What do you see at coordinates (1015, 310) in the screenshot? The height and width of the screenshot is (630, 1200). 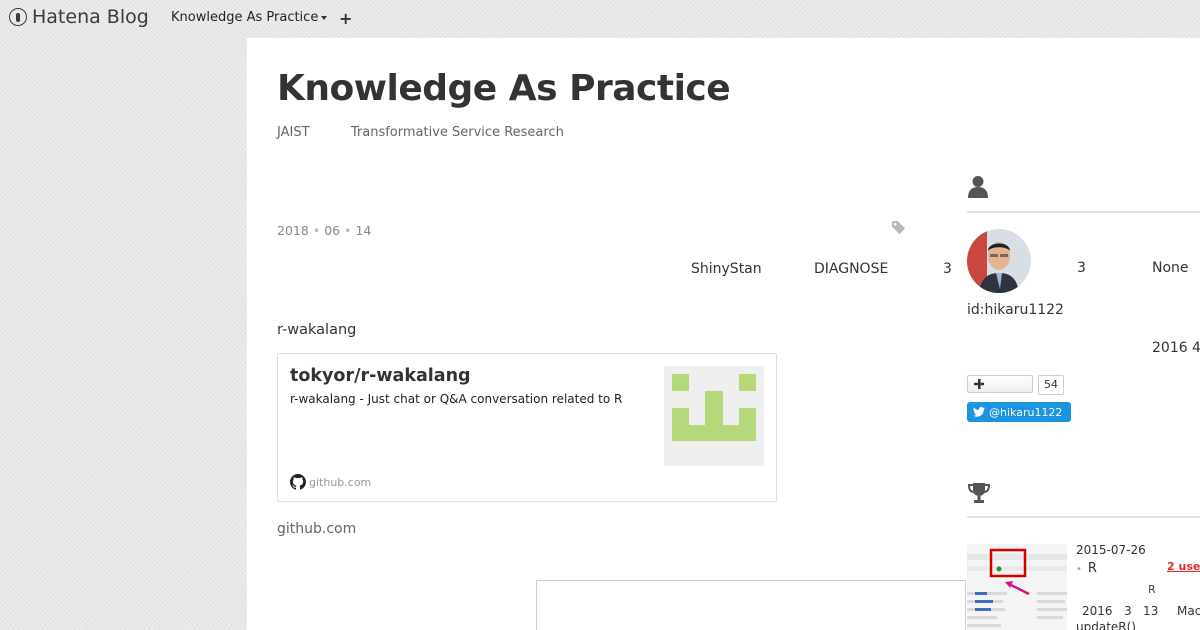 I see `profile-id: id:hikaru1122` at bounding box center [1015, 310].